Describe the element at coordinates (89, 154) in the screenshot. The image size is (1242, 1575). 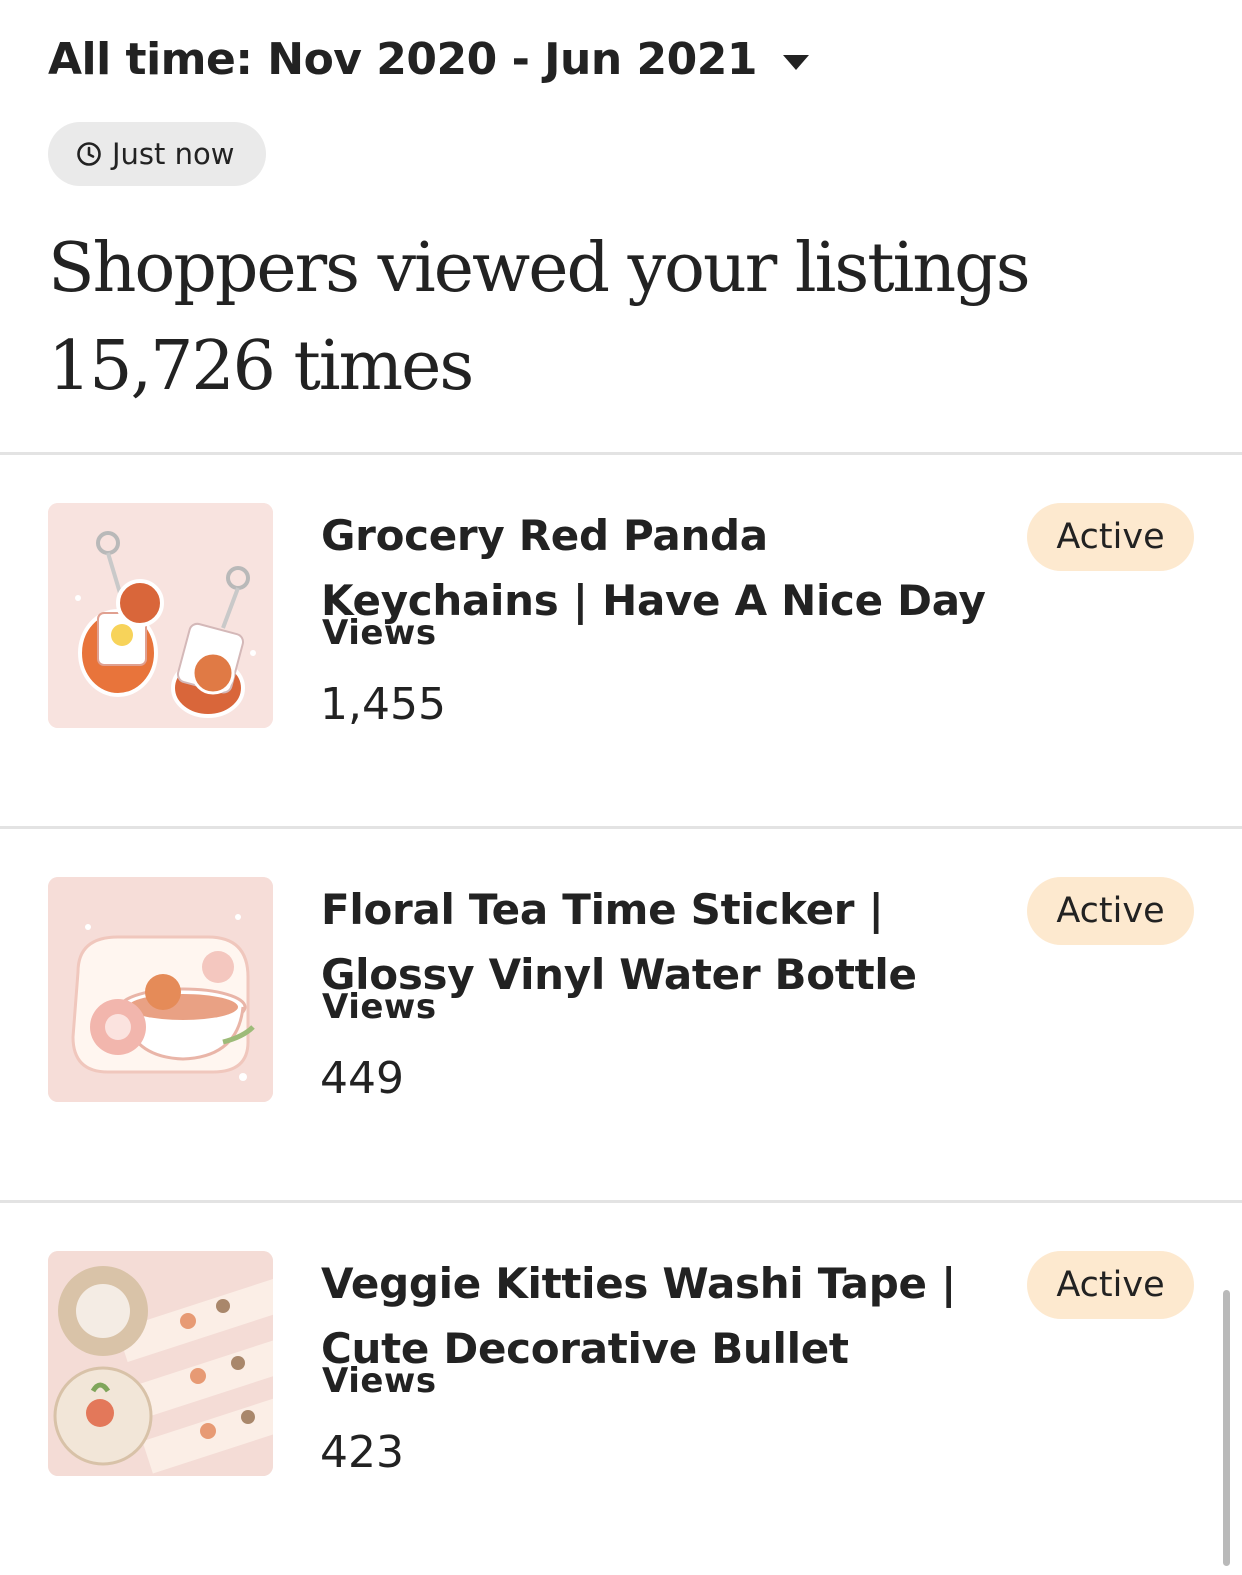
I see `clock-icon` at that location.